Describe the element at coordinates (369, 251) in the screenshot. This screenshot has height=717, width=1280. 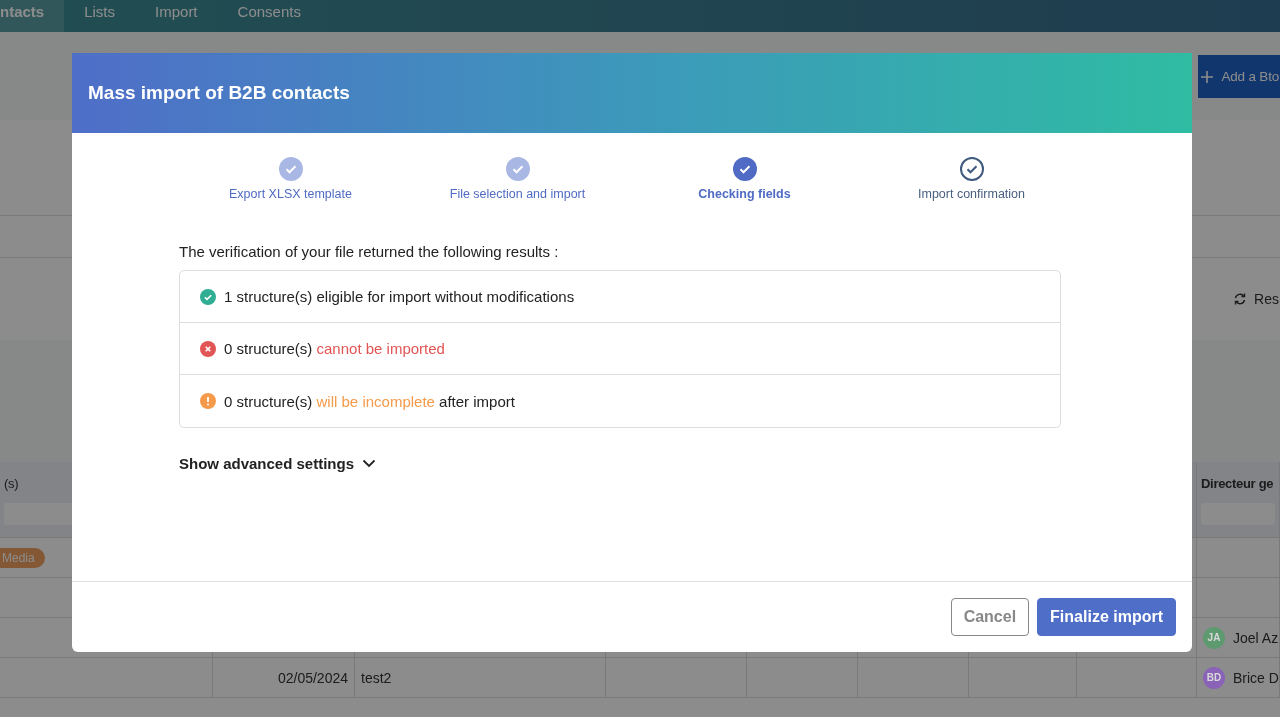
I see `intro-text: The verification of your file returned the following results :` at that location.